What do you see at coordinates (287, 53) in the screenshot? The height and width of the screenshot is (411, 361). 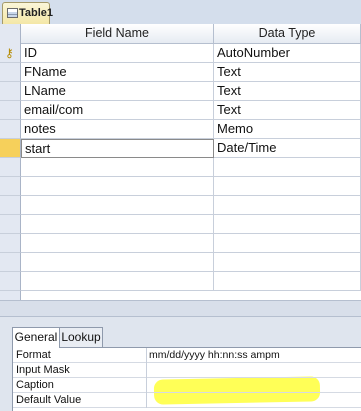 I see `data-type-cell: AutoNumber` at bounding box center [287, 53].